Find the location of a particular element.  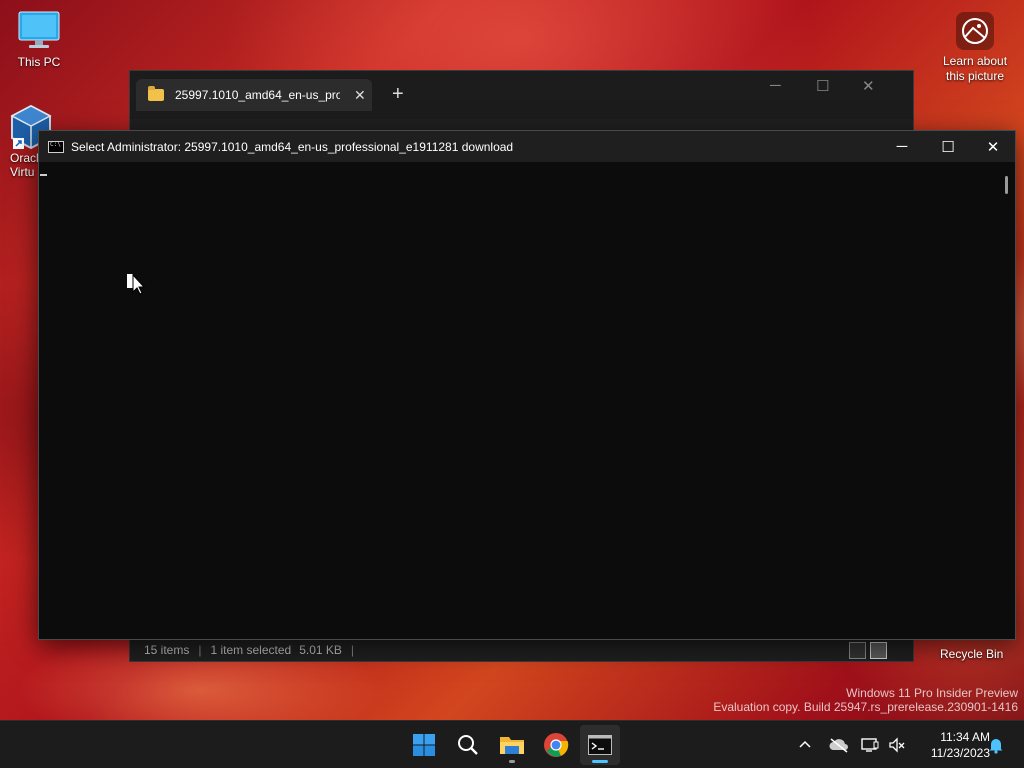

onedrive-offline-icon is located at coordinates (839, 745).